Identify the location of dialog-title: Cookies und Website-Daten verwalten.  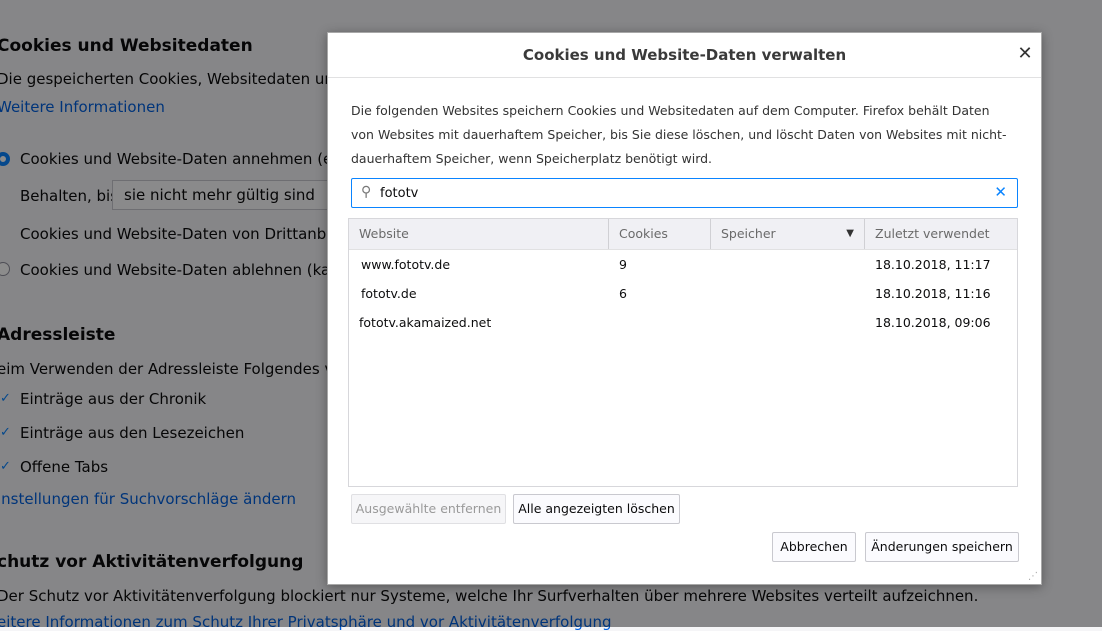
(684, 55).